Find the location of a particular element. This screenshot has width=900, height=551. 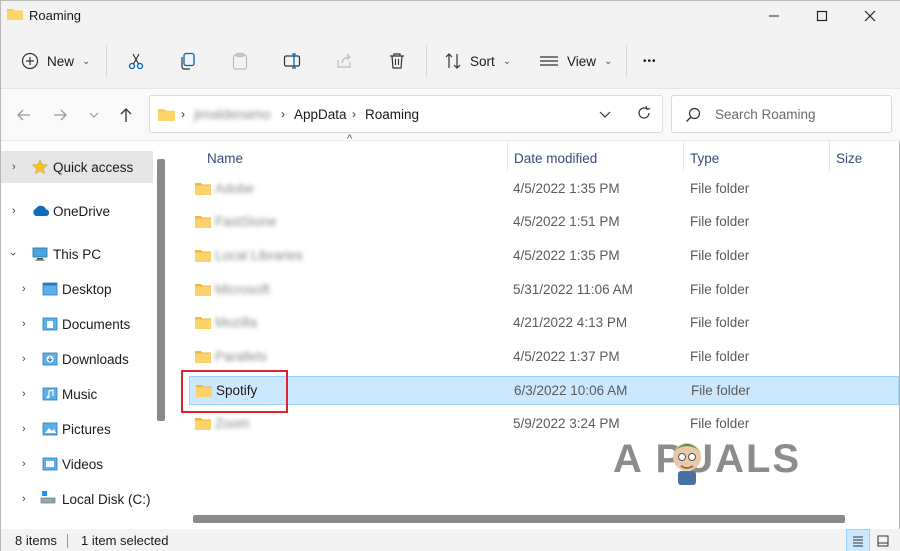

nav-music: › Music is located at coordinates (77, 394).